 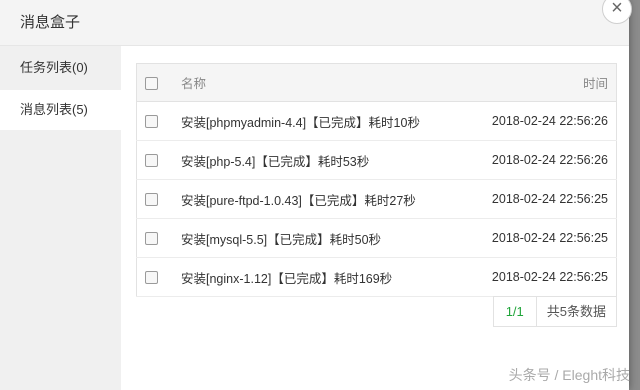 What do you see at coordinates (569, 375) in the screenshot?
I see `watermark-text: 头条号 / Eleght科技` at bounding box center [569, 375].